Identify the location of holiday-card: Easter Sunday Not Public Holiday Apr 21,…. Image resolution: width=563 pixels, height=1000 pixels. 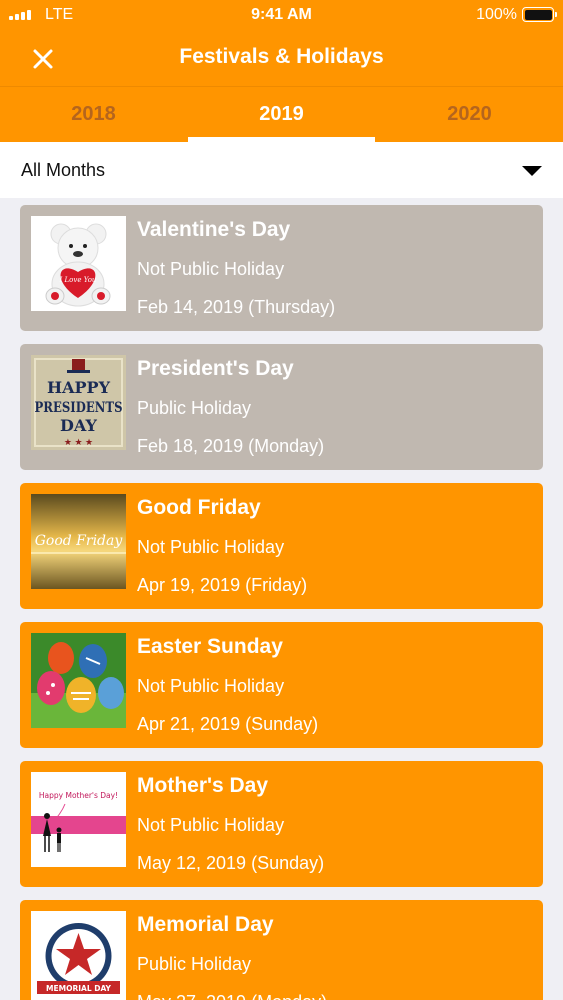
(281, 685).